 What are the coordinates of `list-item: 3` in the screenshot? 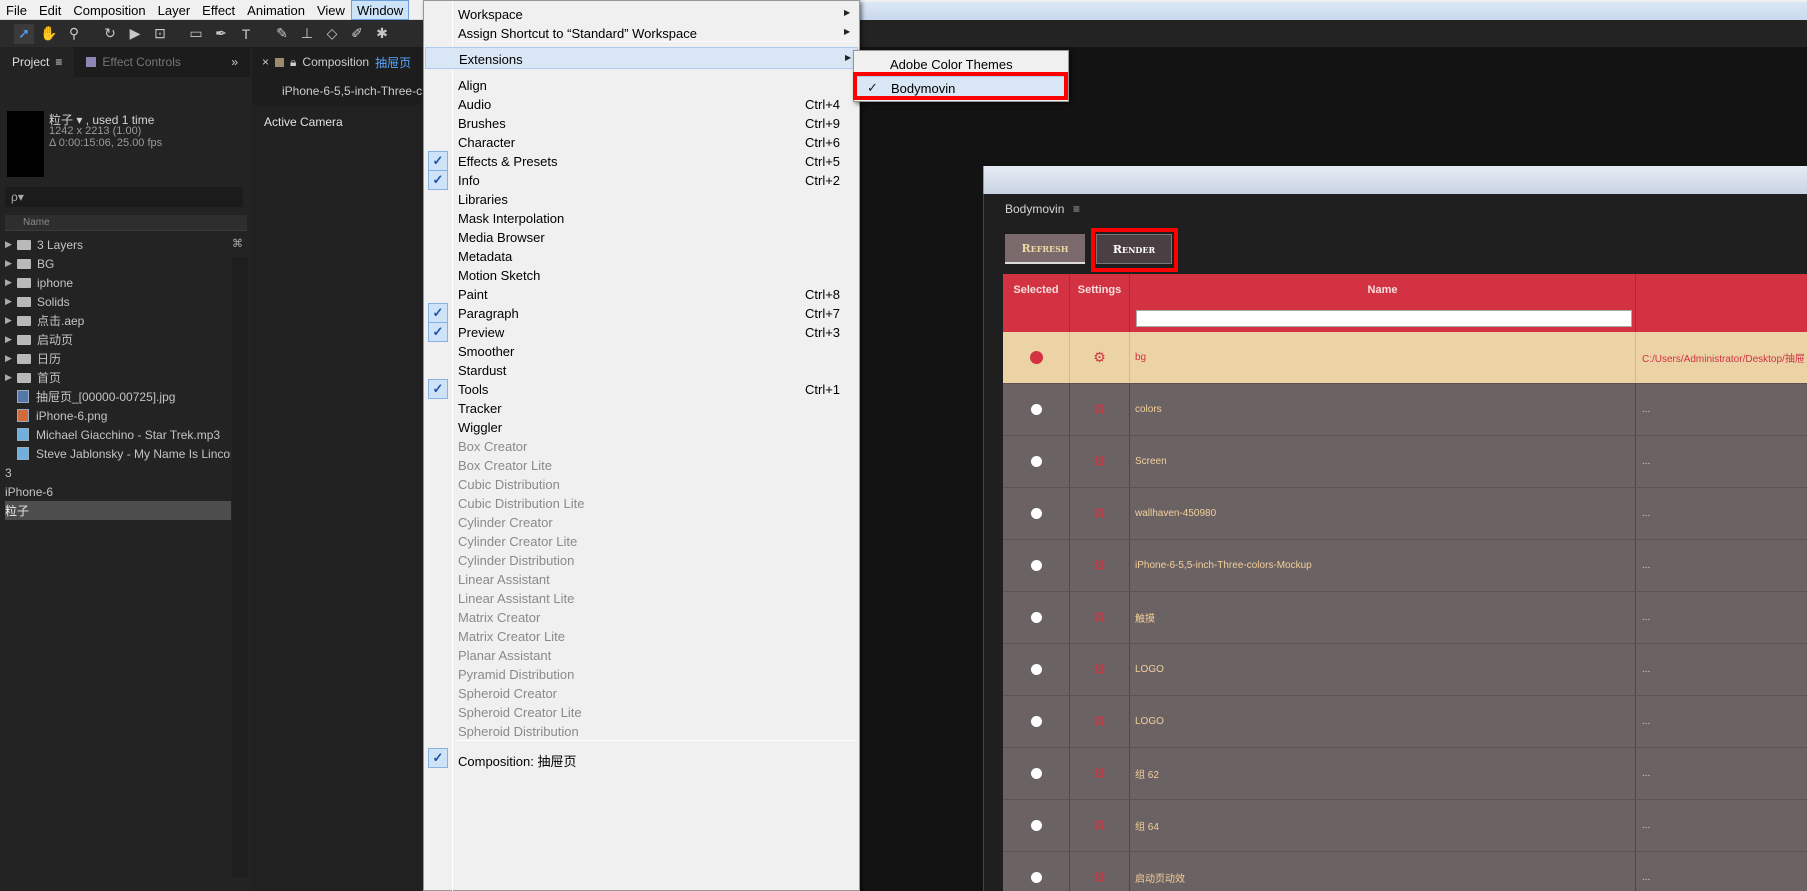 It's located at (143, 382).